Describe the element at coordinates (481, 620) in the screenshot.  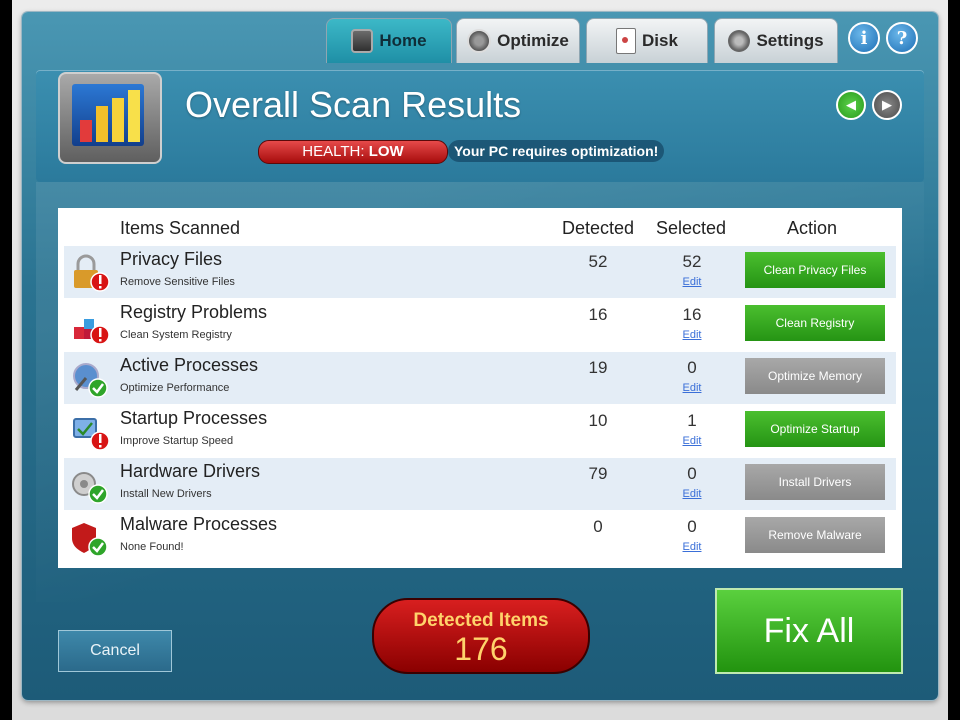
I see `detected-items-label: Detected Items` at that location.